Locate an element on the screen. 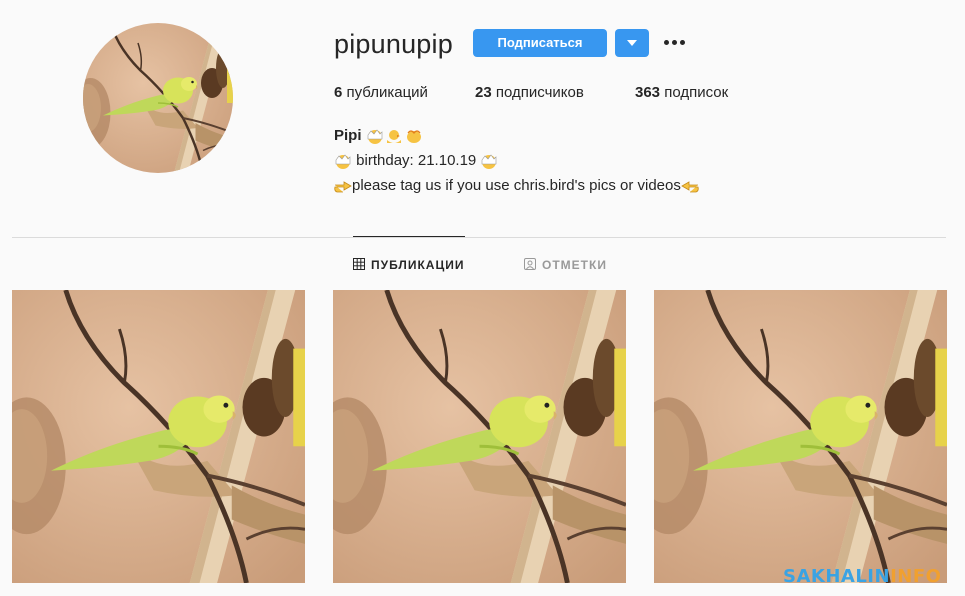 This screenshot has height=596, width=965. bio-name: Pipi is located at coordinates (348, 135).